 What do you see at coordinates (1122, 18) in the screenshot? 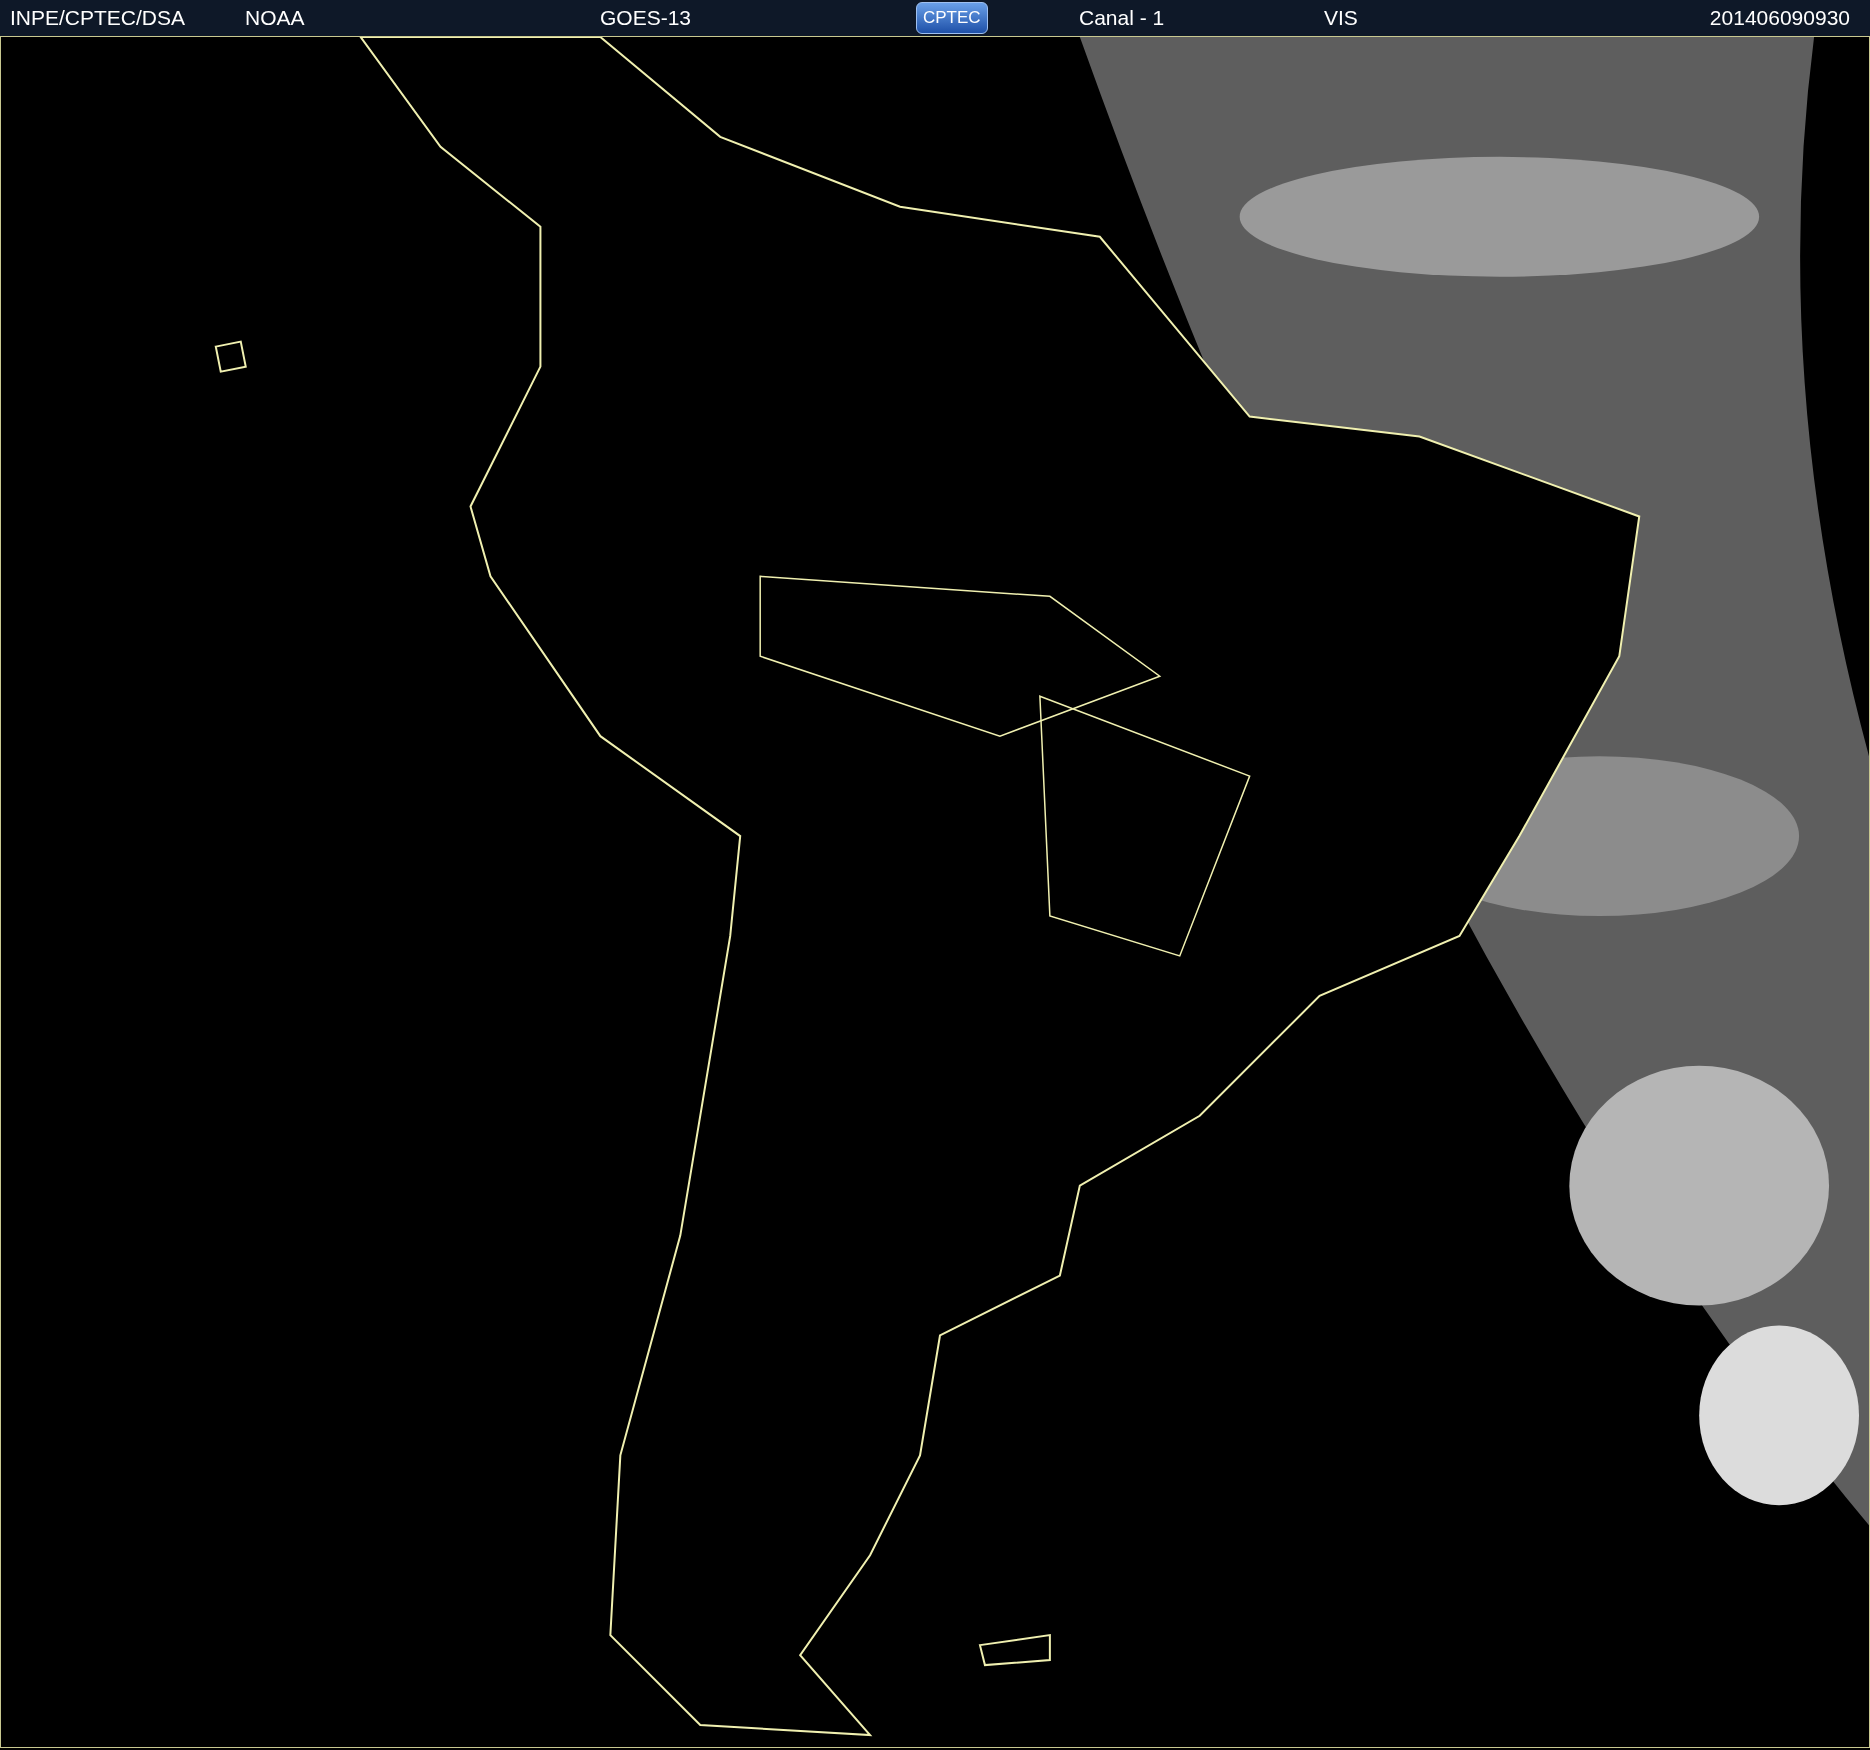
I see `header-label: Canal - 1` at bounding box center [1122, 18].